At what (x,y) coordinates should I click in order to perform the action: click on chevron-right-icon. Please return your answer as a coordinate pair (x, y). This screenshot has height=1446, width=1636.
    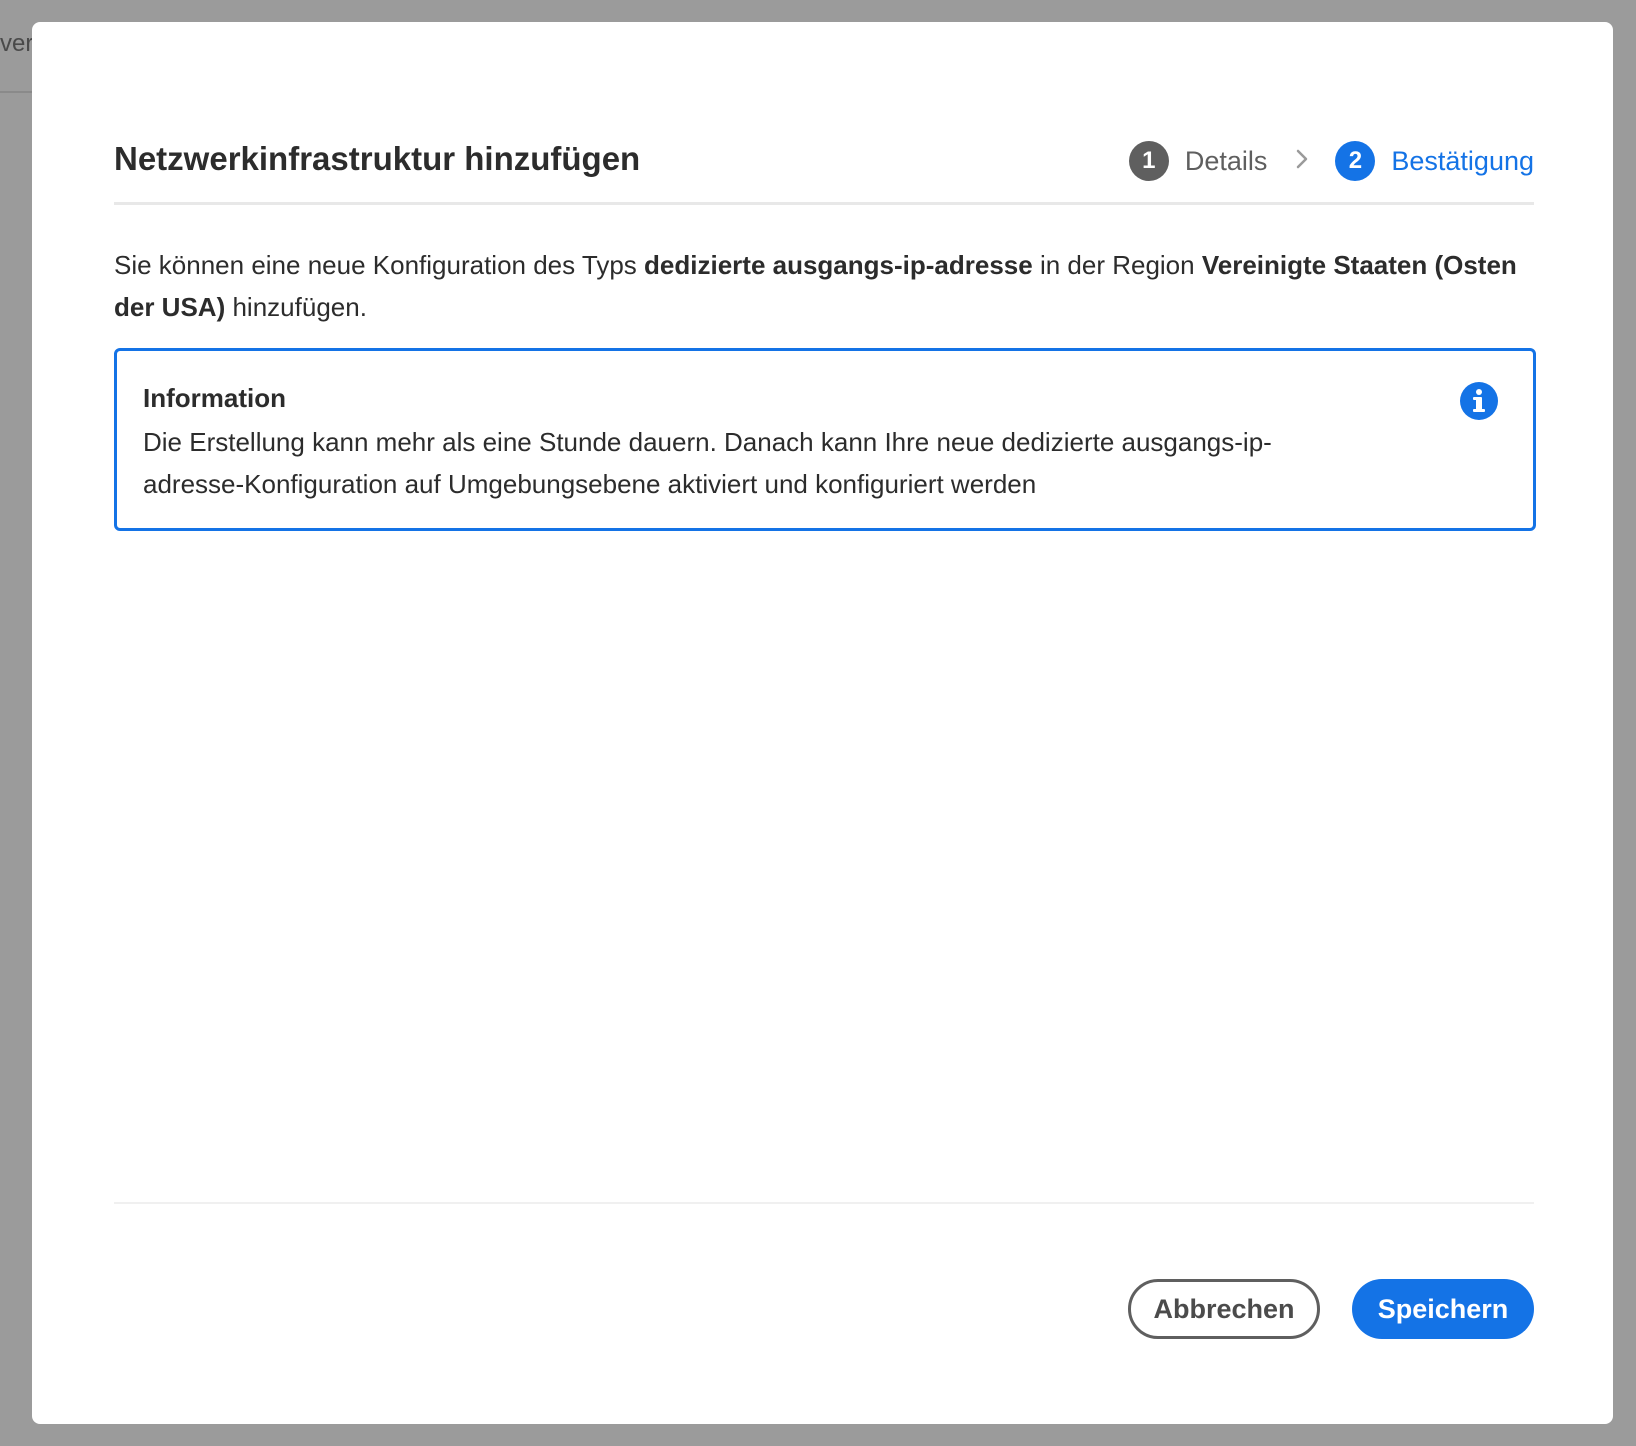
    Looking at the image, I should click on (1302, 161).